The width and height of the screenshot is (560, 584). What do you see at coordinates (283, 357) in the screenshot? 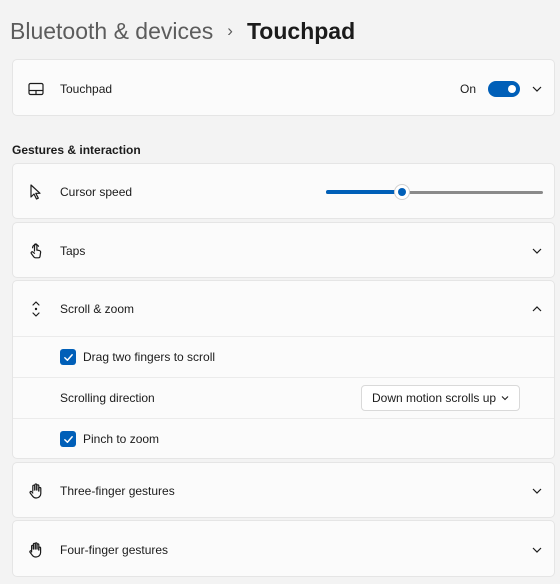
I see `drag-two-fingers-row: Drag two fingers to scroll` at bounding box center [283, 357].